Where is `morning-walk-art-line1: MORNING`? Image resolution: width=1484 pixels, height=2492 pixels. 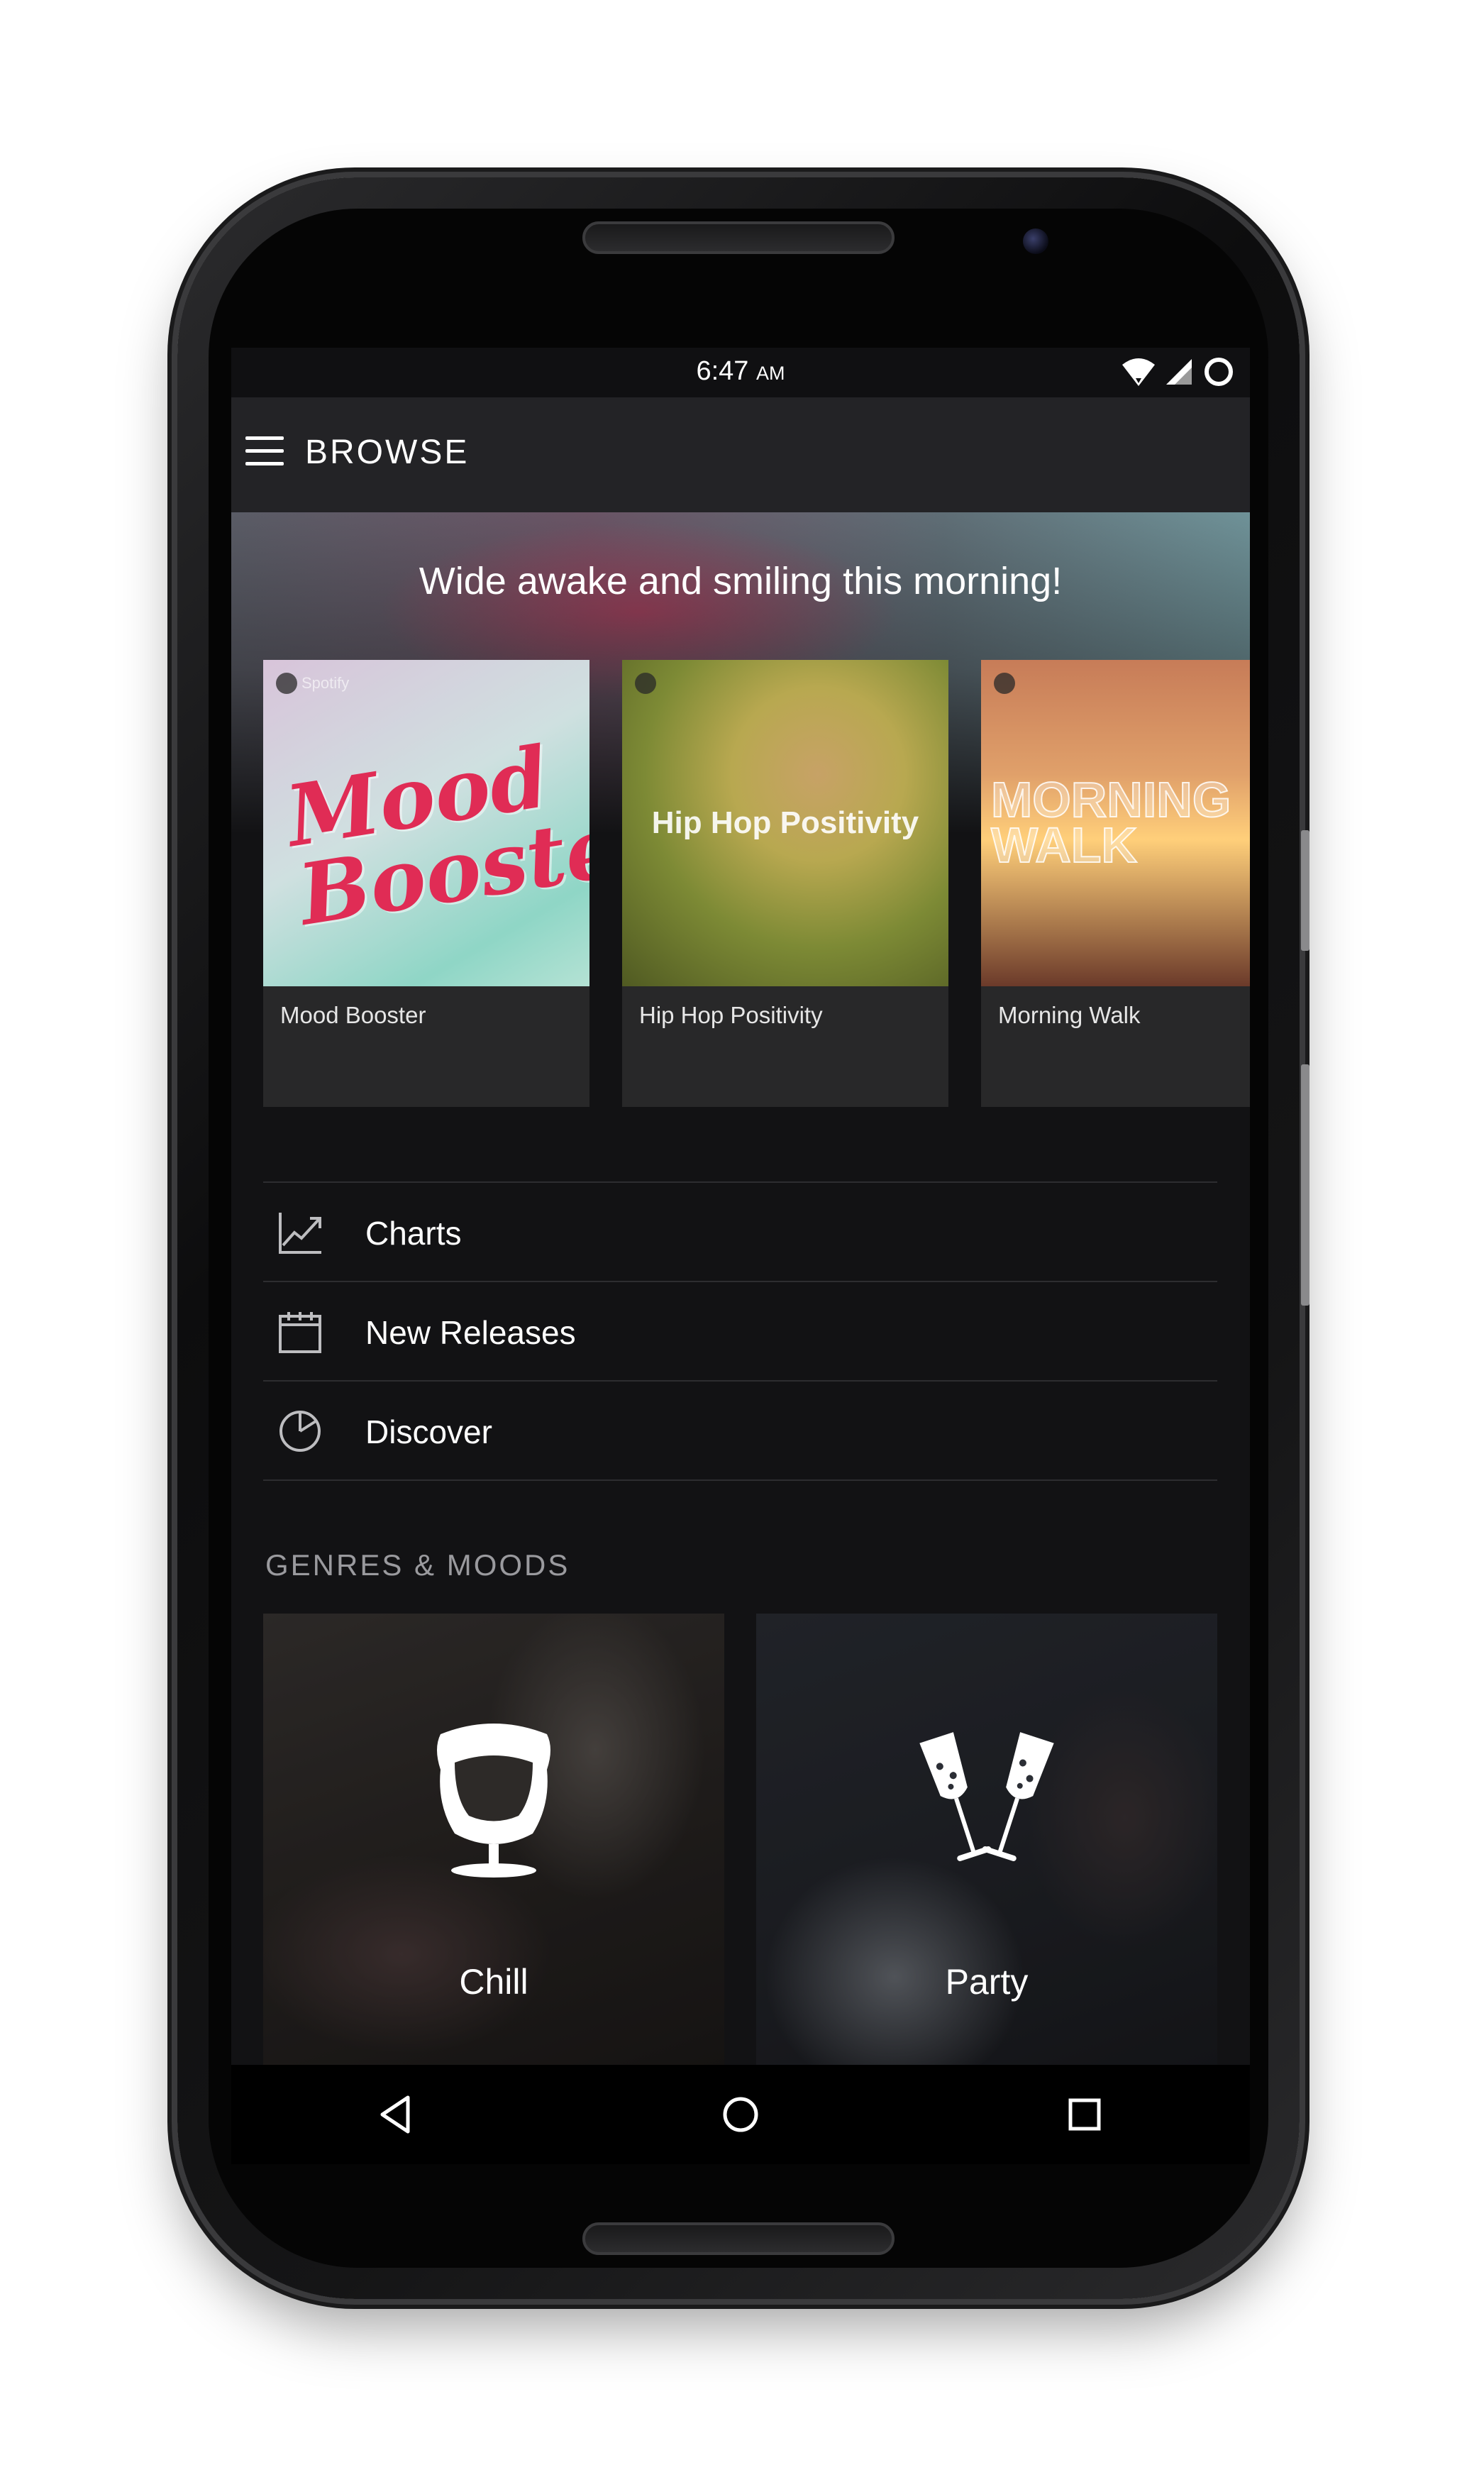
morning-walk-art-line1: MORNING is located at coordinates (1110, 799).